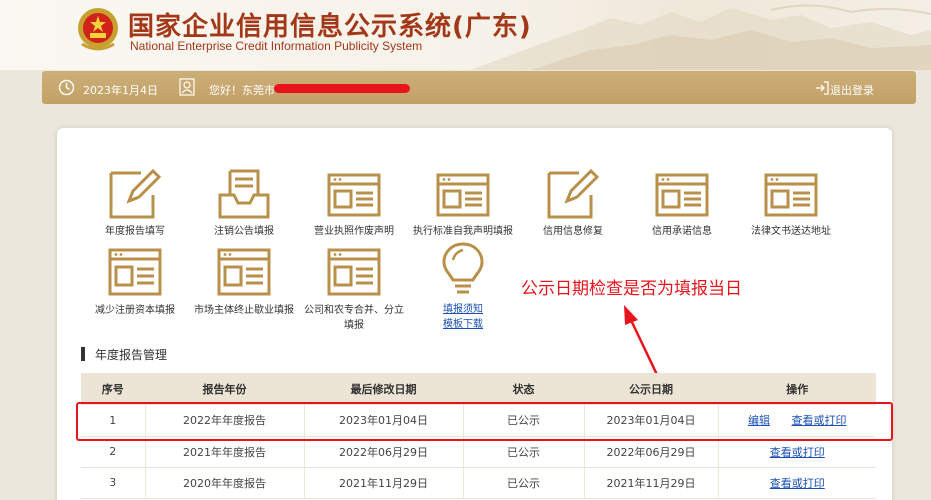 The height and width of the screenshot is (500, 931). I want to click on cell-year: 2021年年度报告, so click(224, 452).